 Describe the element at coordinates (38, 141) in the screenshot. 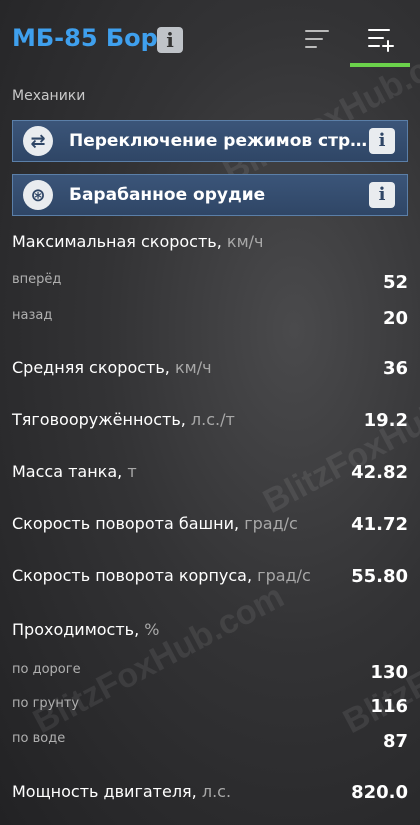

I see `mode-switch-icon: ⇄` at that location.